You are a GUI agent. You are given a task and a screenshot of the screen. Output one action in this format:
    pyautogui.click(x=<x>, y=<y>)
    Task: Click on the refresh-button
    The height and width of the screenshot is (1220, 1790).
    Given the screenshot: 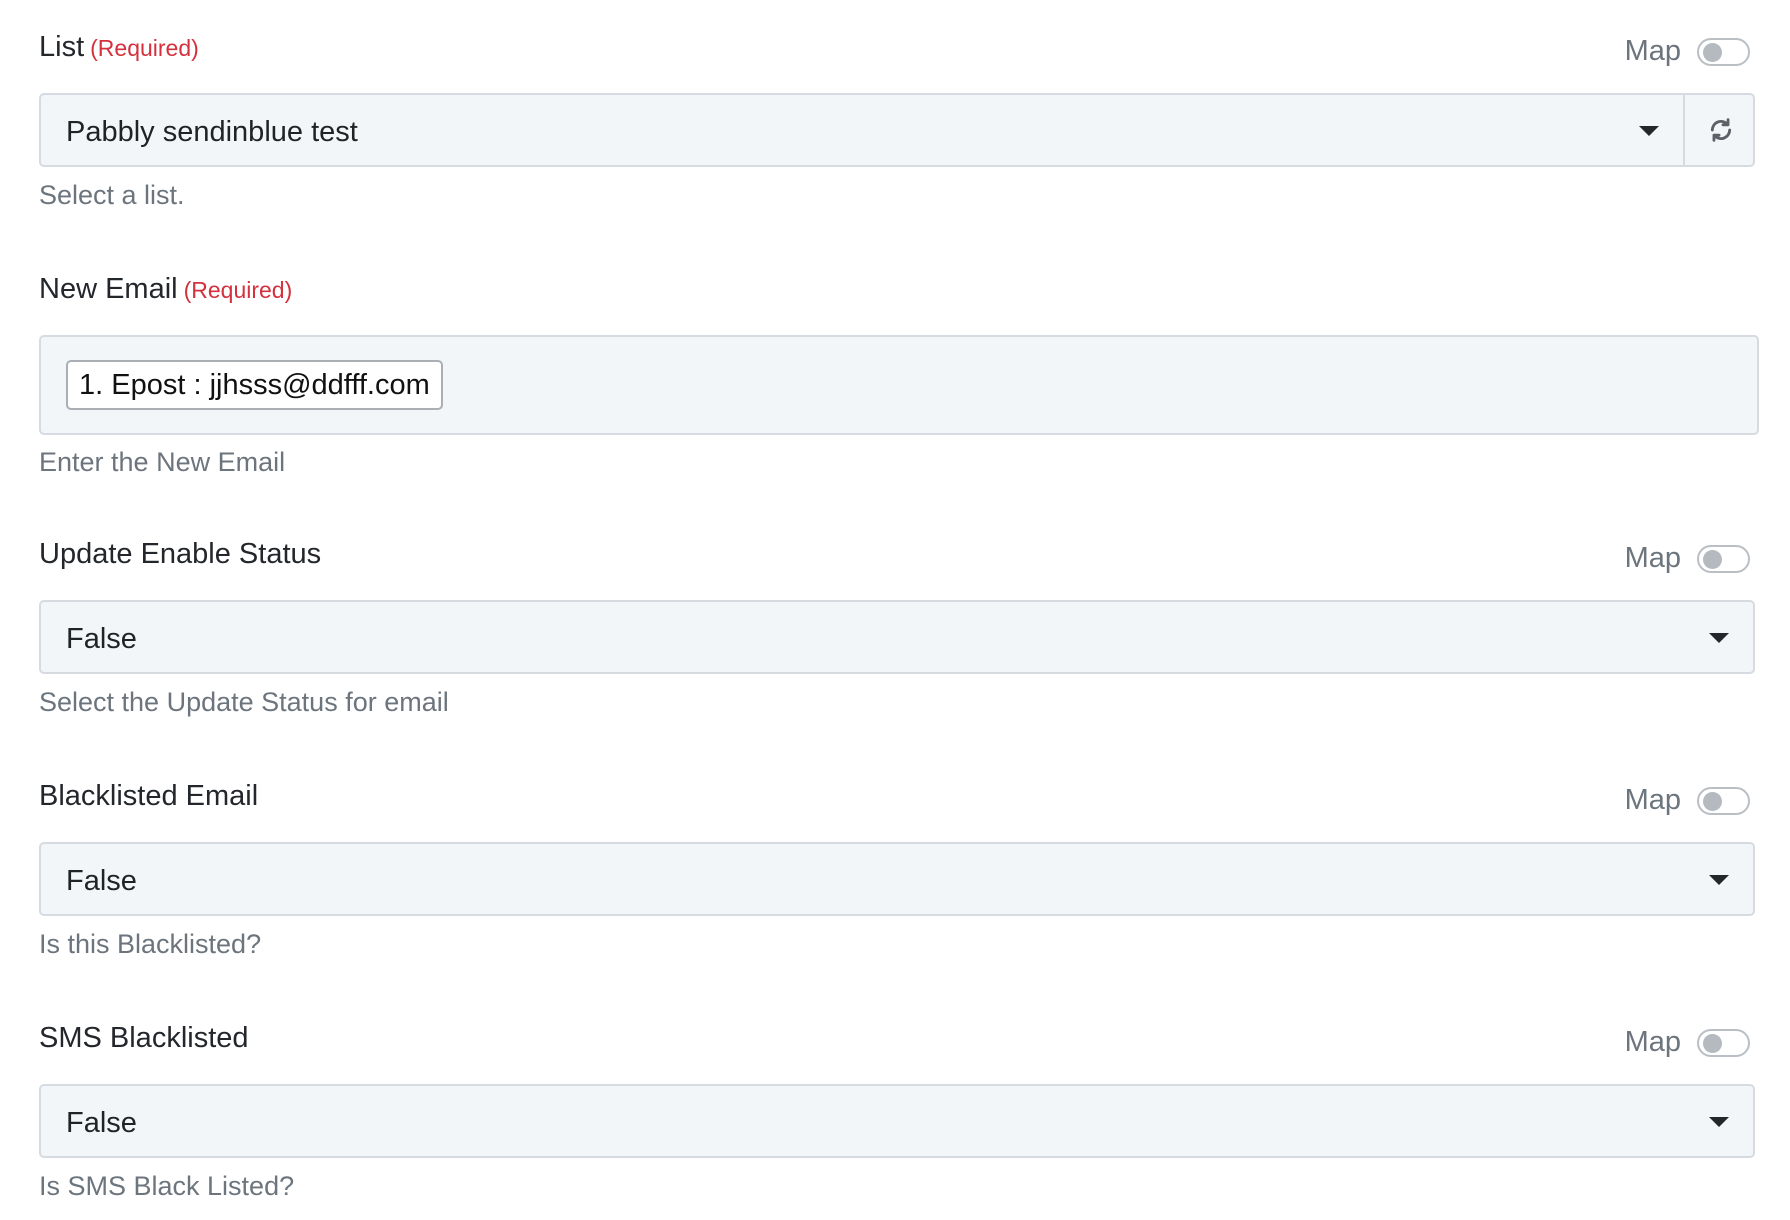 What is the action you would take?
    pyautogui.click(x=1719, y=130)
    